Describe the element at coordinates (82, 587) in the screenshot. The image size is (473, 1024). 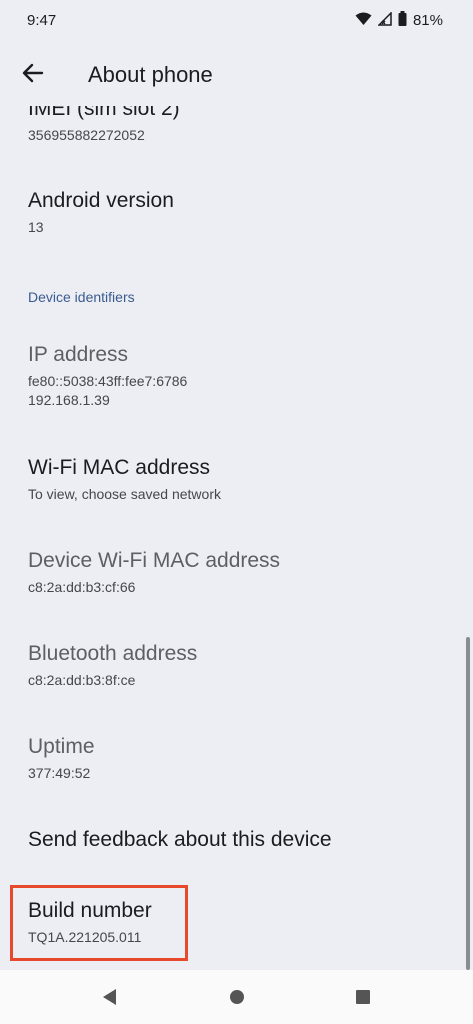
I see `item-subtitle: c8:2a:dd:b3:cf:66` at that location.